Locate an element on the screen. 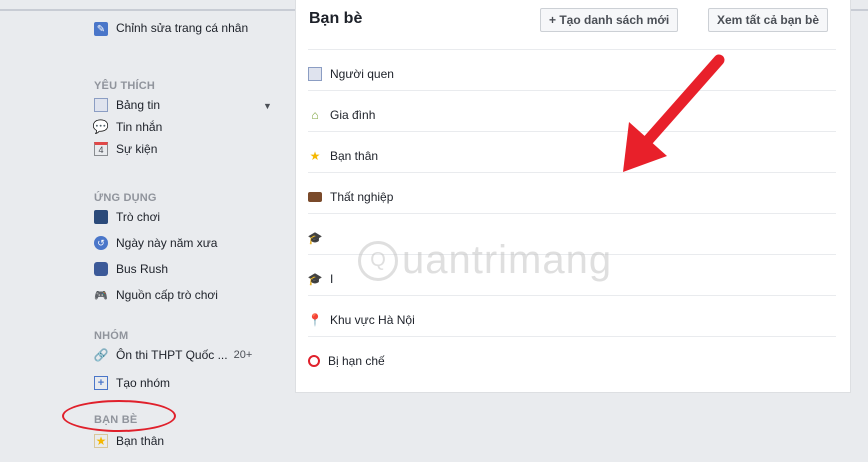 The width and height of the screenshot is (868, 462). gamepad-icon: 🎮 is located at coordinates (101, 295).